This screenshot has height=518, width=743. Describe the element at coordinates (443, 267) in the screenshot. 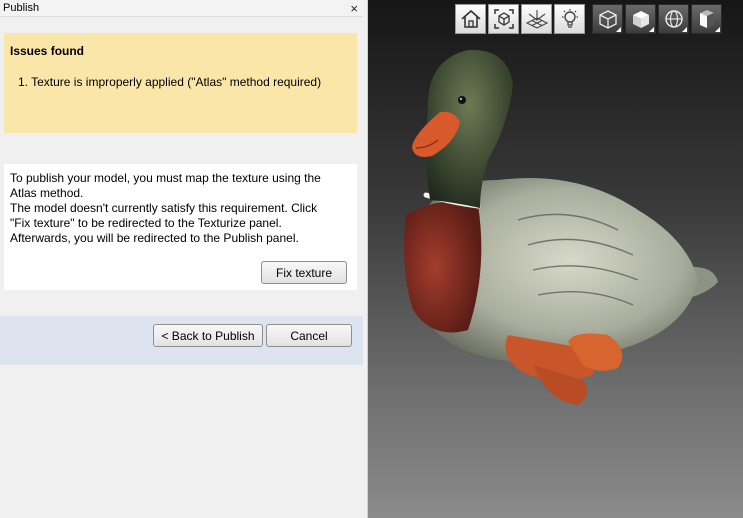

I see `duck-chest` at that location.